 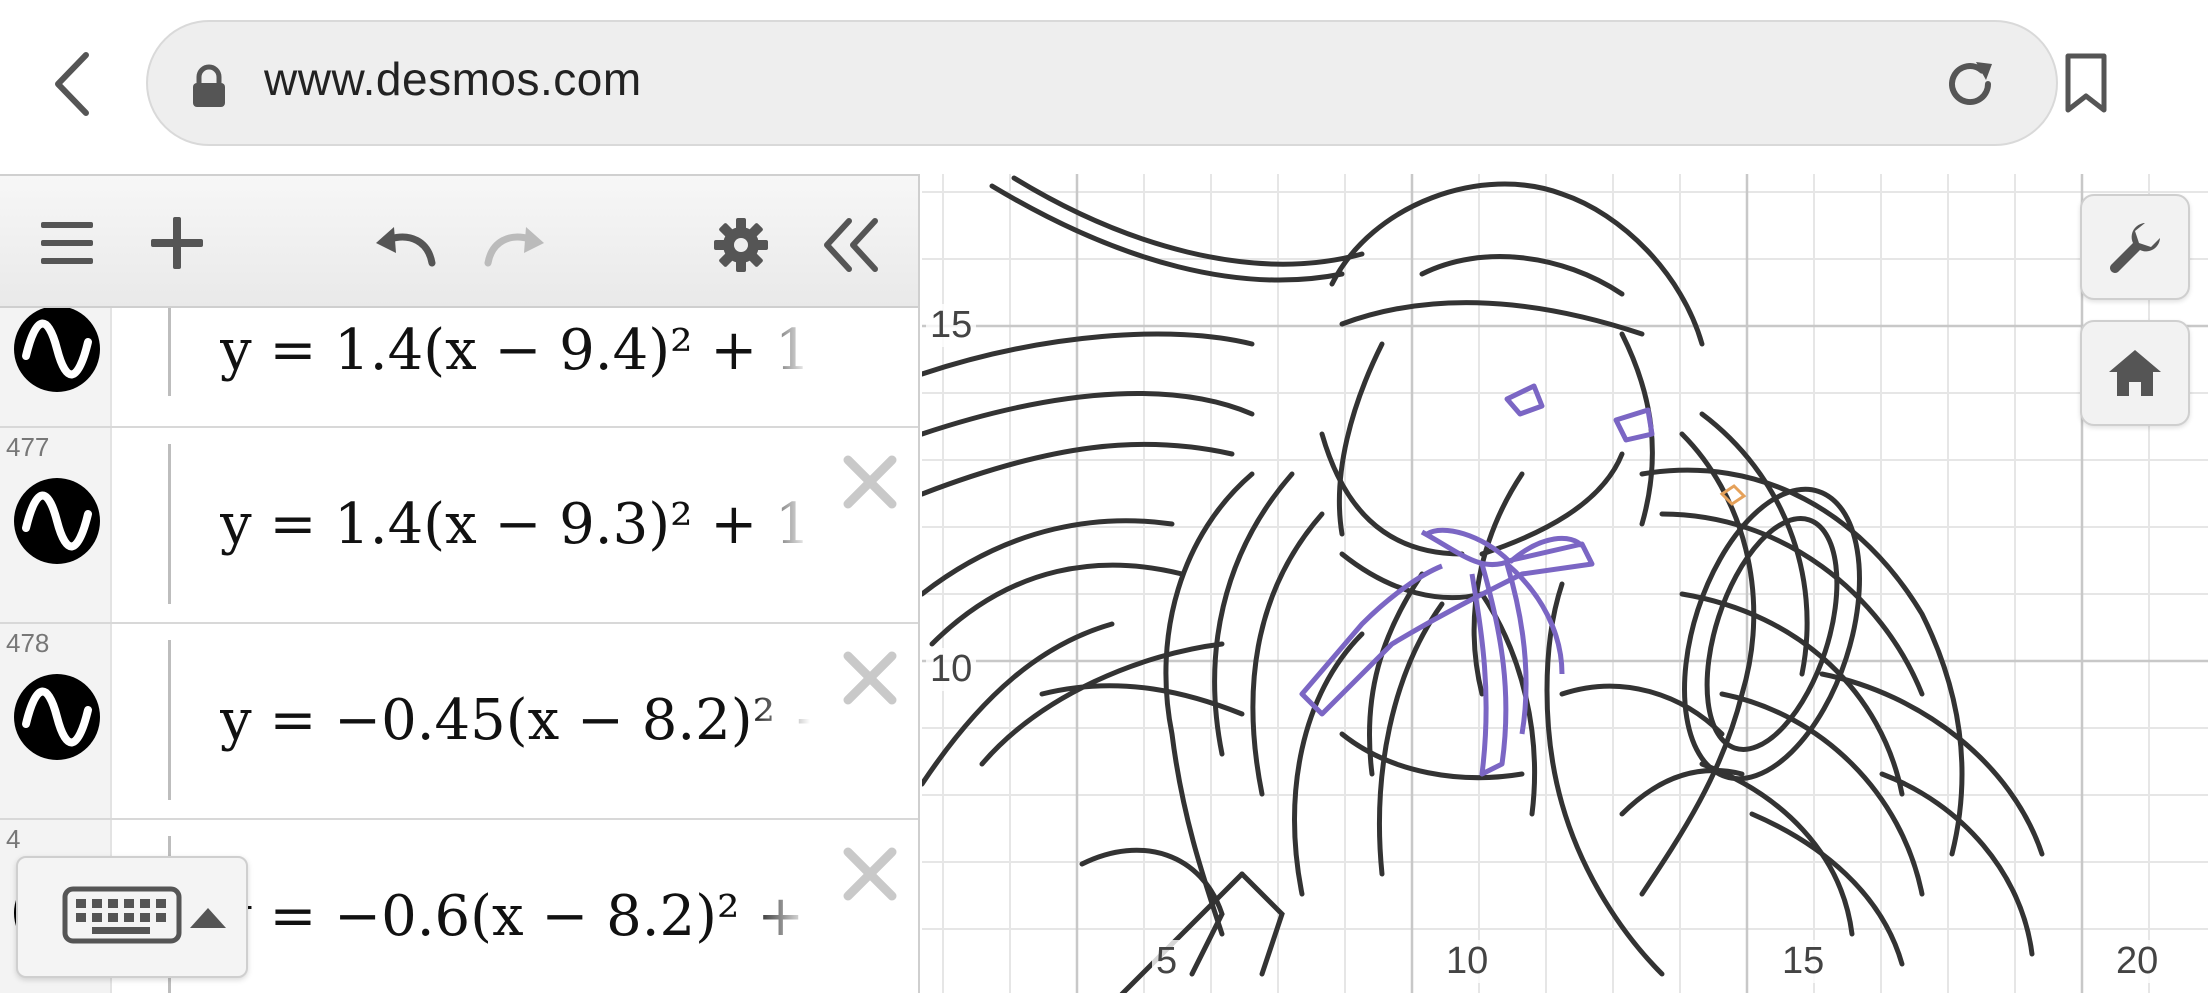 What do you see at coordinates (515, 350) in the screenshot?
I see `expression-formula: y = 1.4(x − 9.4)² + 13` at bounding box center [515, 350].